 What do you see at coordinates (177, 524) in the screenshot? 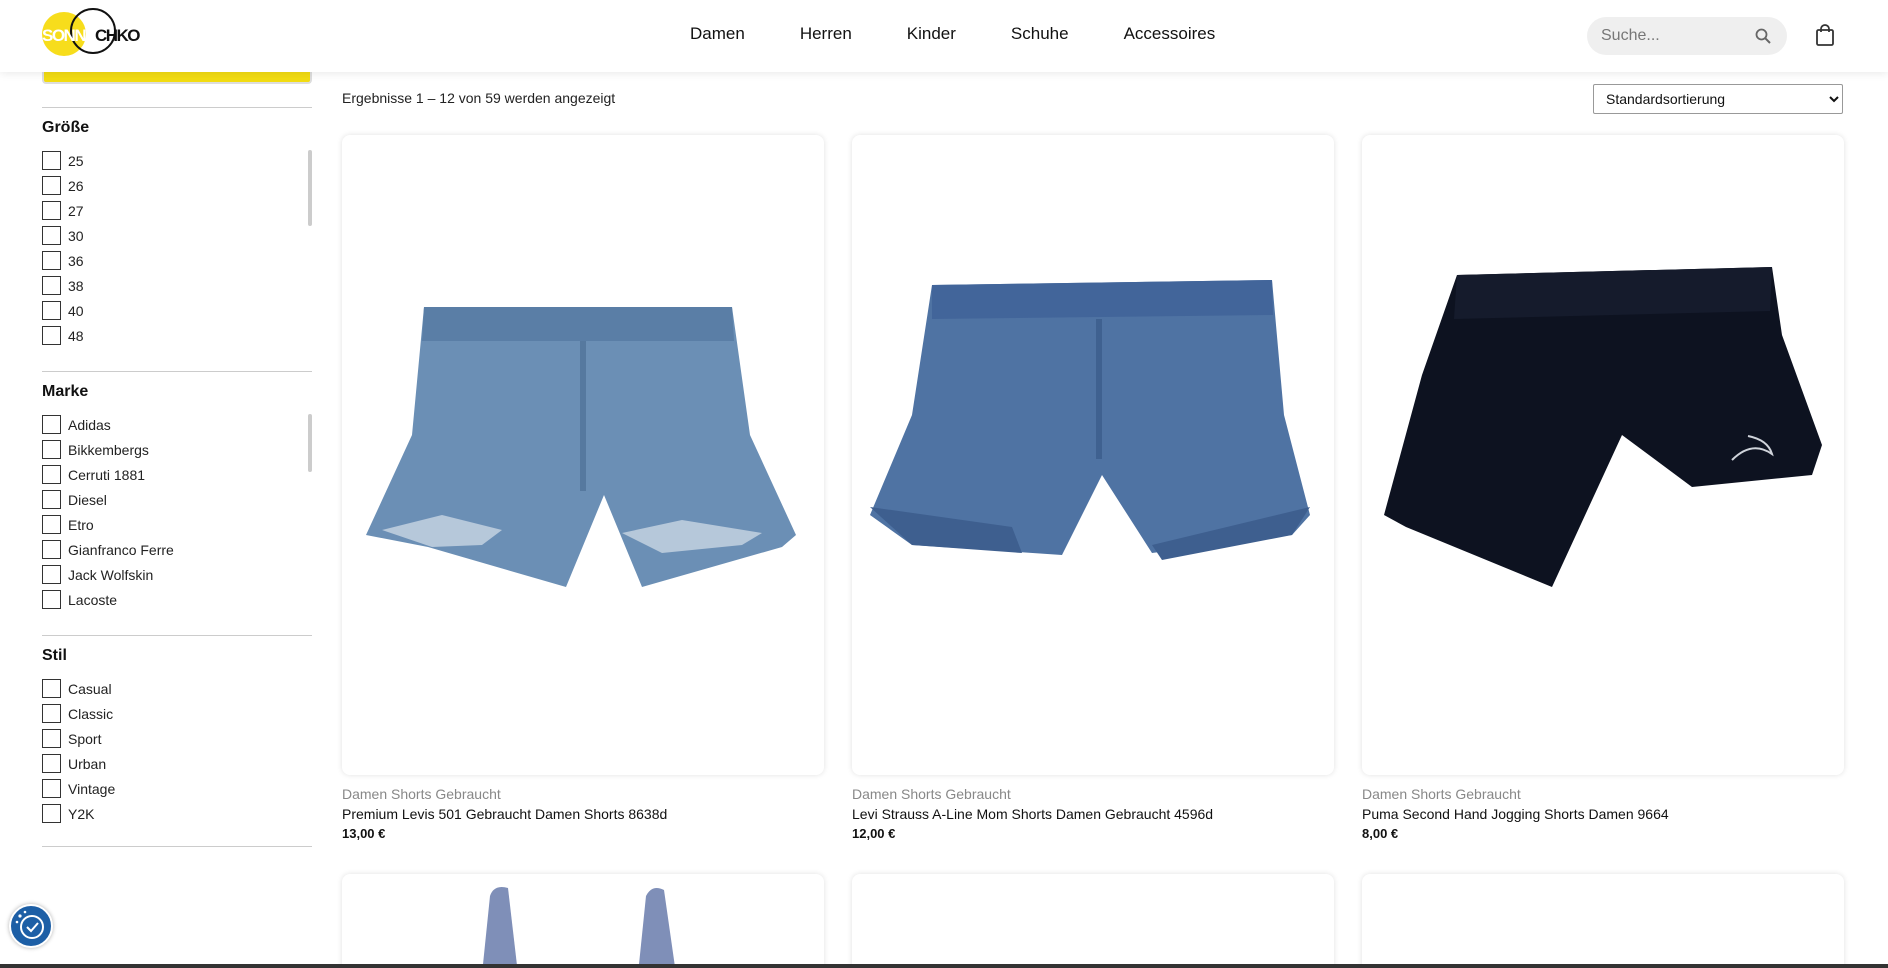
I see `filter-option: Etro` at bounding box center [177, 524].